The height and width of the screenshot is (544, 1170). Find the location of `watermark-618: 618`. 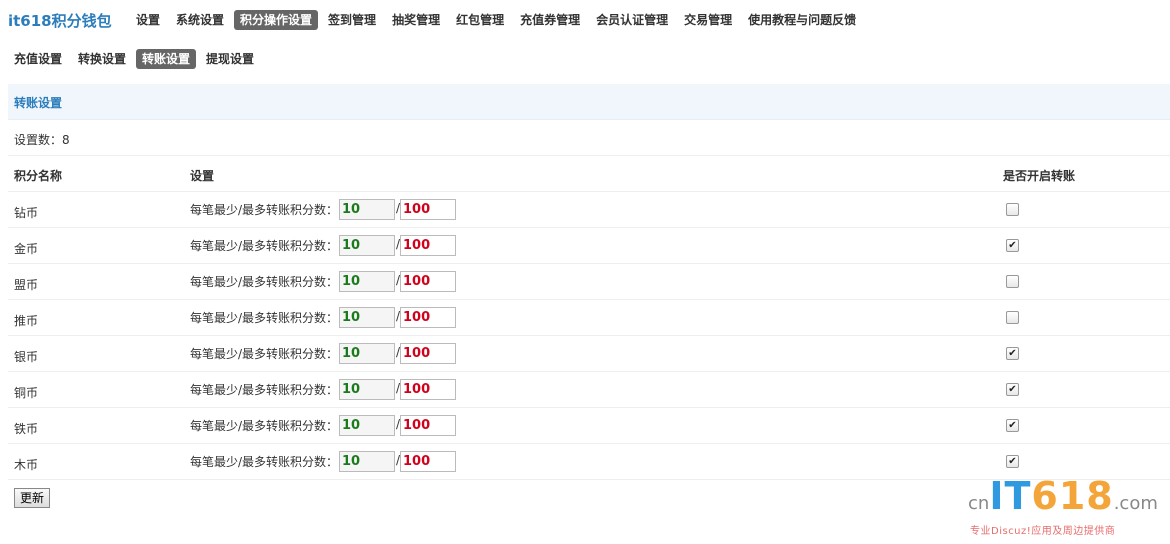

watermark-618: 618 is located at coordinates (1072, 496).